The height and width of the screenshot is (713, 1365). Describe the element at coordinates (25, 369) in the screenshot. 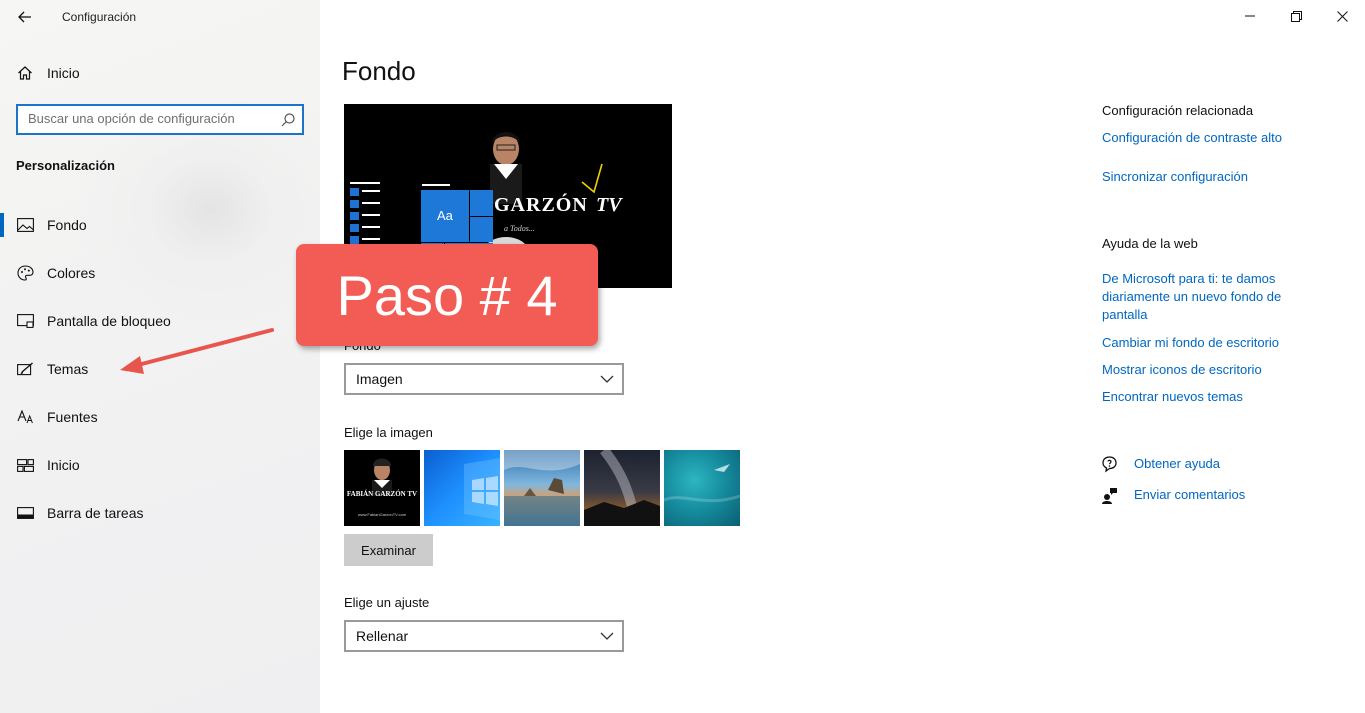

I see `brush-icon` at that location.